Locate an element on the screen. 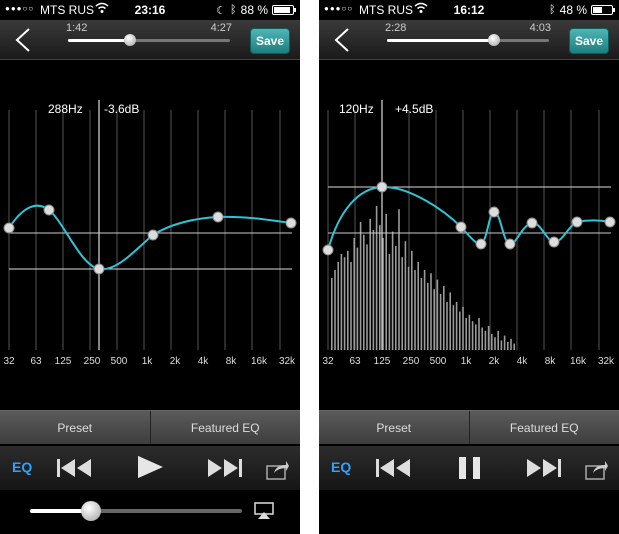 The height and width of the screenshot is (534, 619). play-icon is located at coordinates (150, 467).